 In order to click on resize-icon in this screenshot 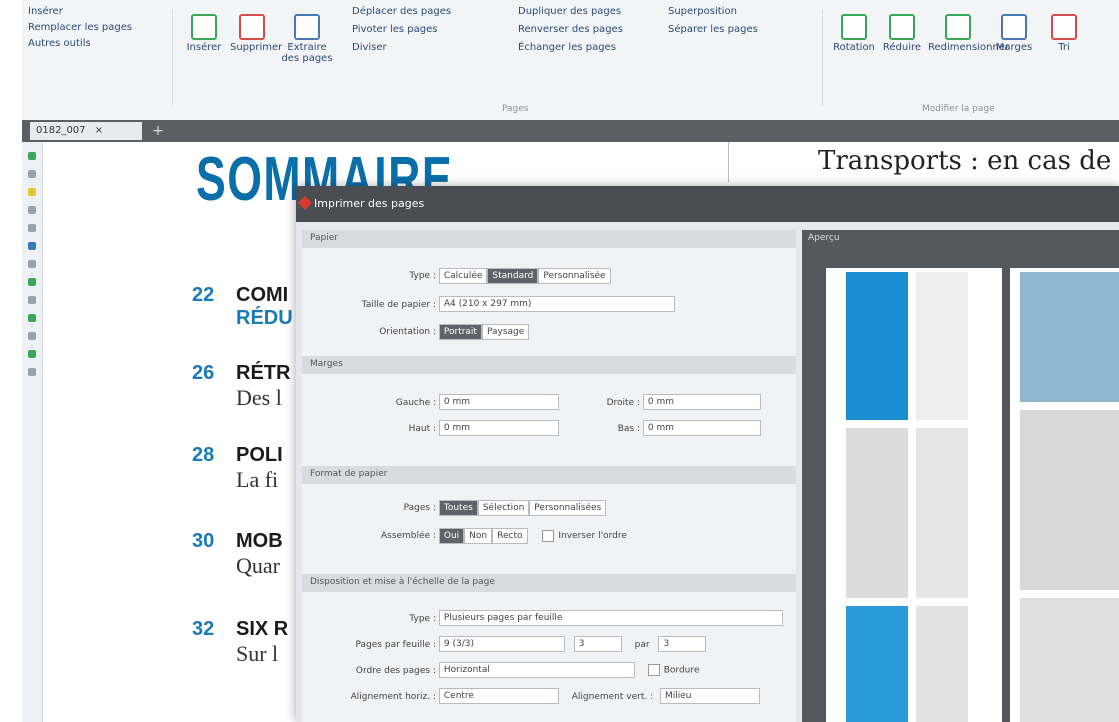, I will do `click(958, 27)`.